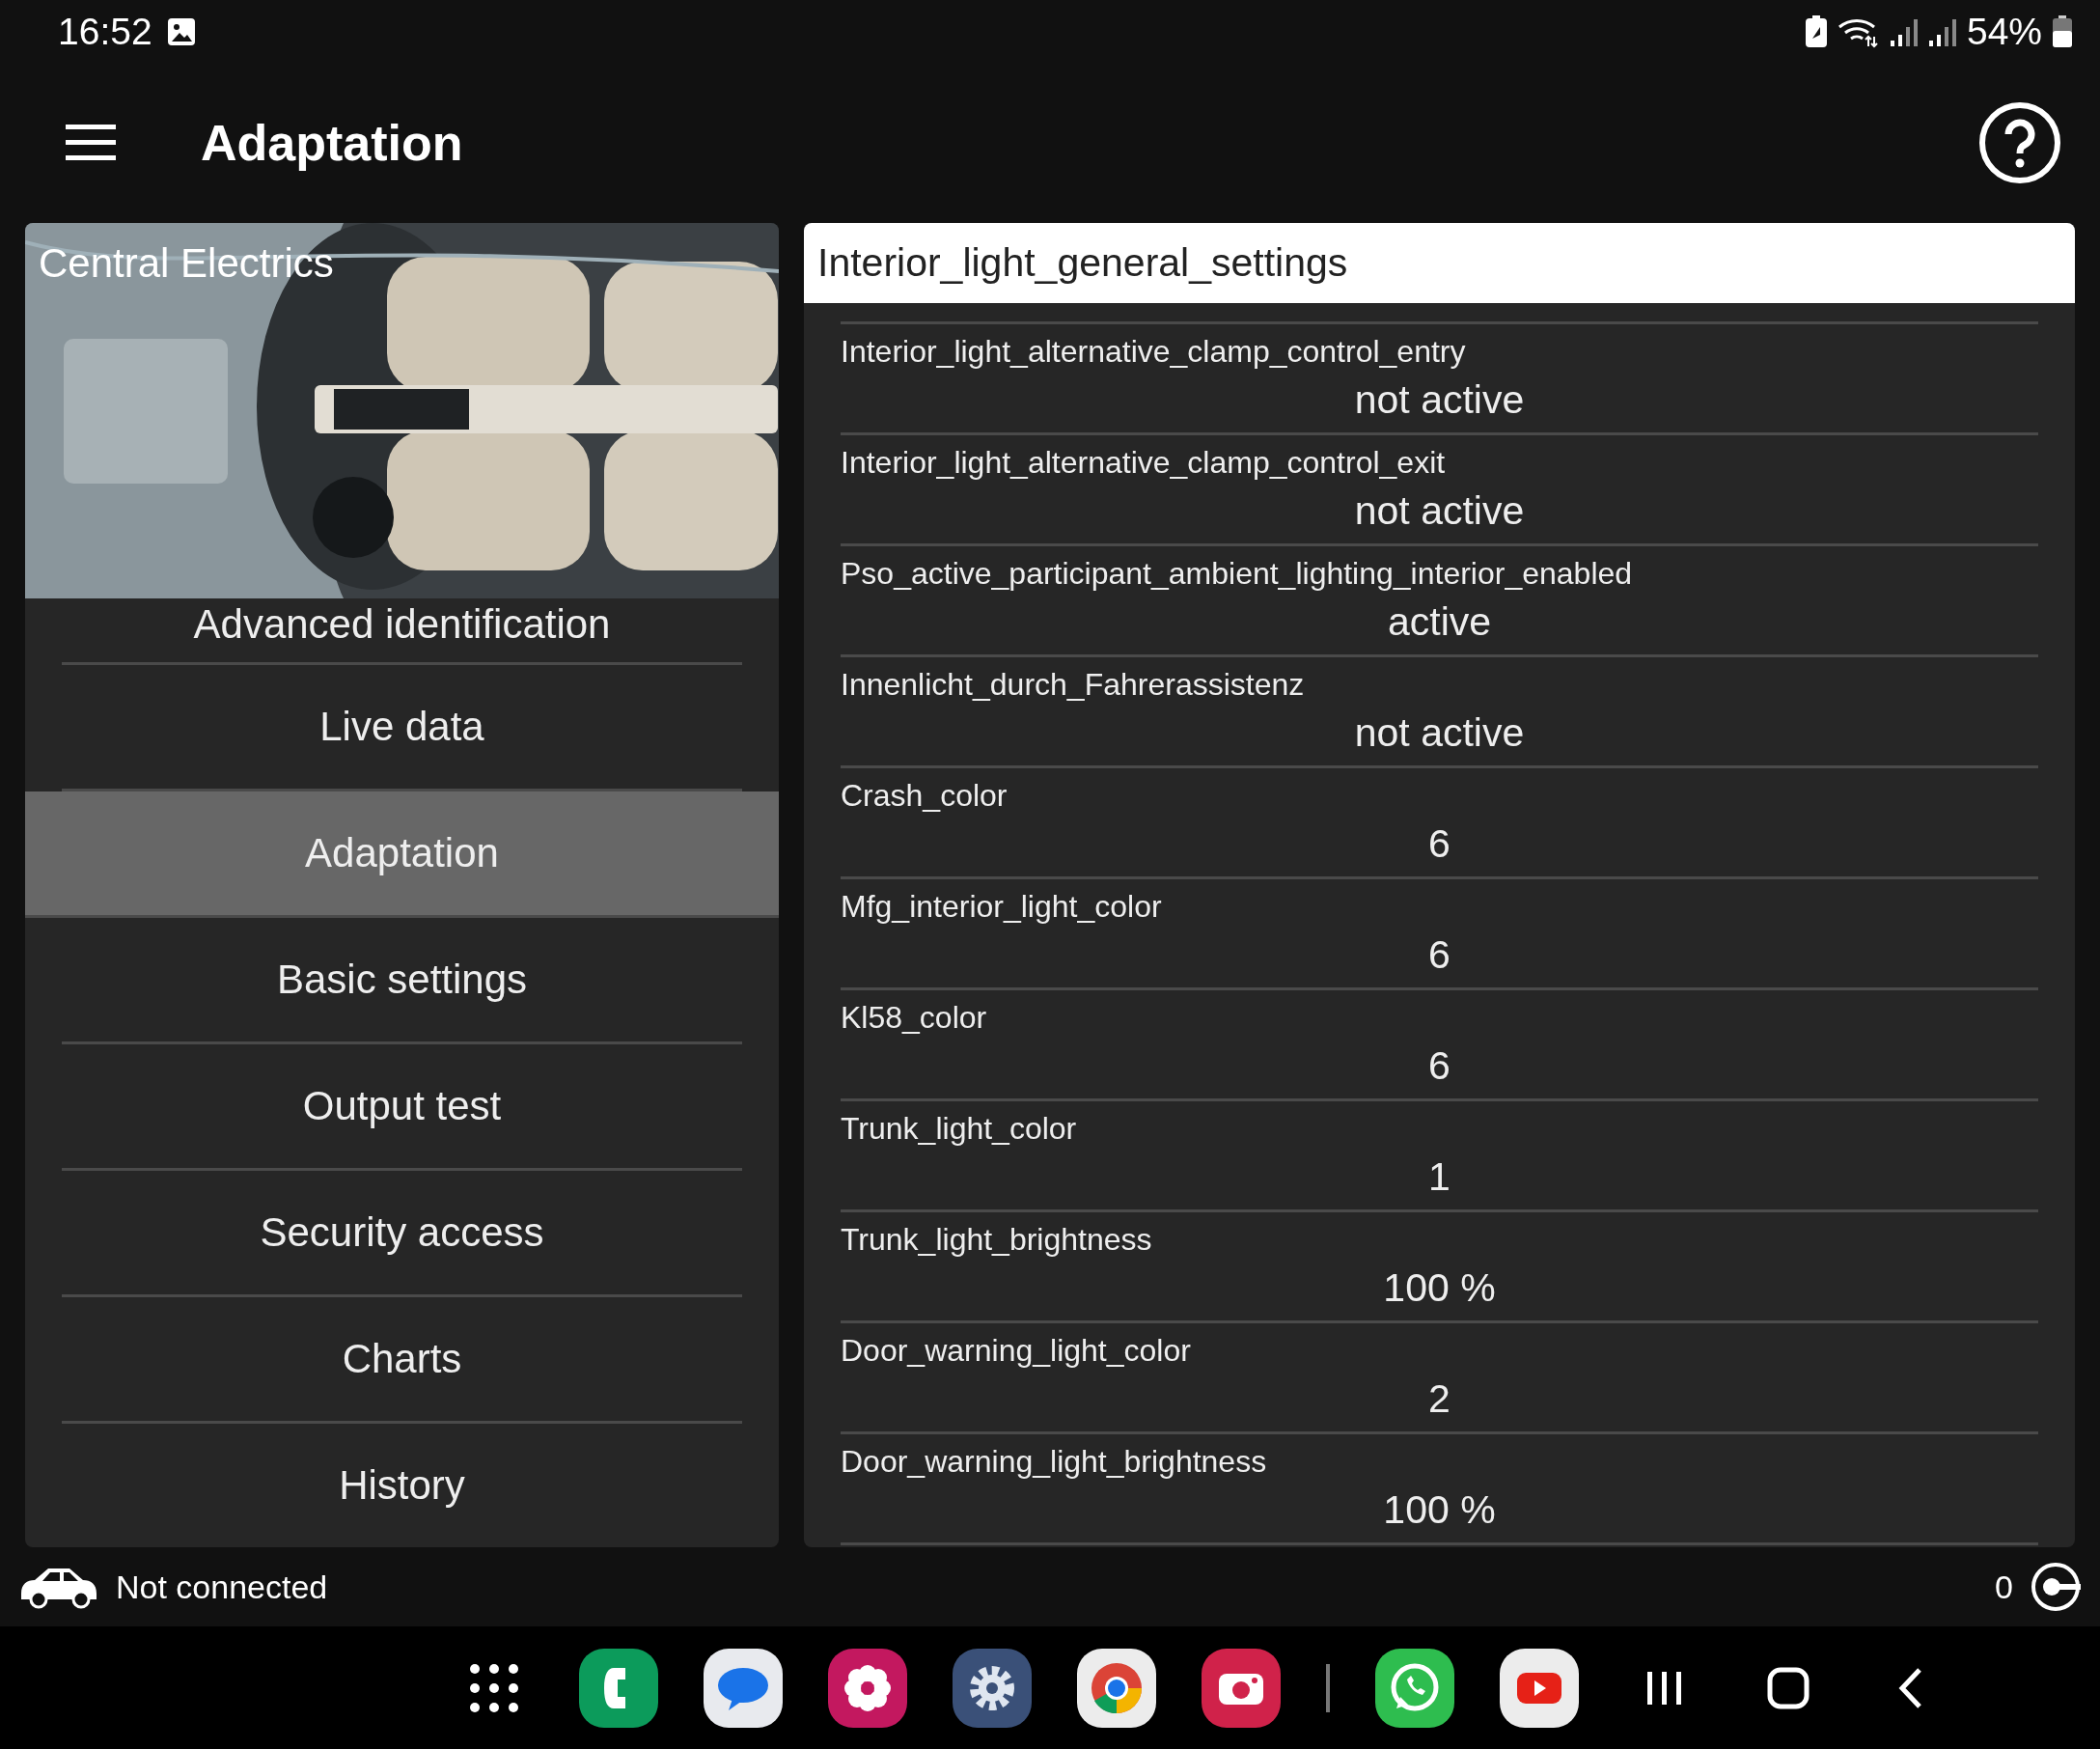 This screenshot has height=1749, width=2100. I want to click on connect-icon, so click(2056, 1587).